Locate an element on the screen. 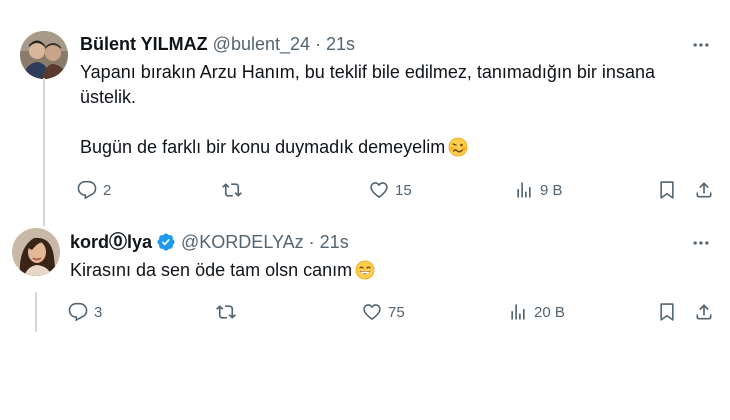 This screenshot has width=730, height=420. views-button: 20 B is located at coordinates (536, 312).